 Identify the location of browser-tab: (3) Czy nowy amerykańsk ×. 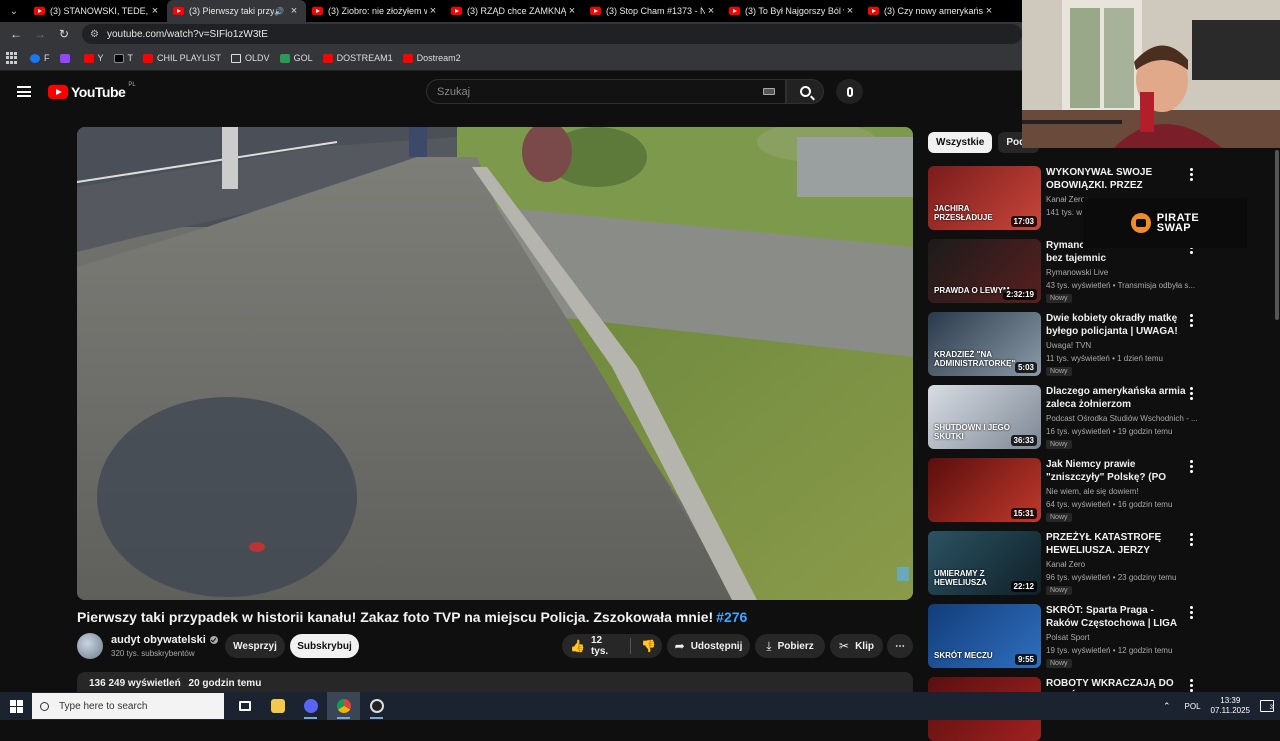
(931, 11).